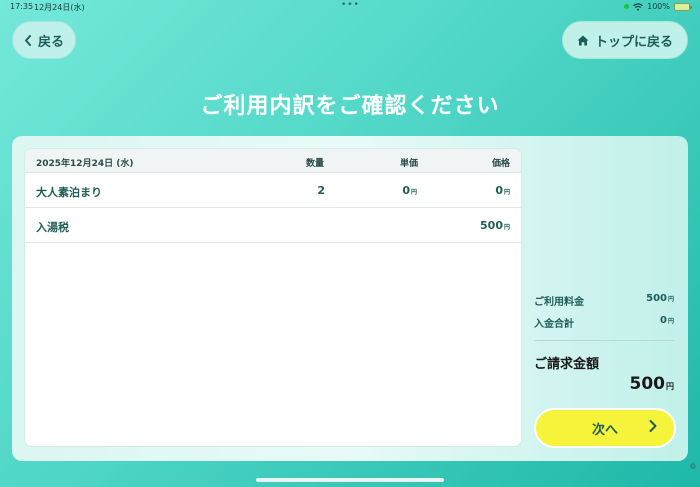 The image size is (700, 487). What do you see at coordinates (647, 384) in the screenshot?
I see `bill-amount: 500` at bounding box center [647, 384].